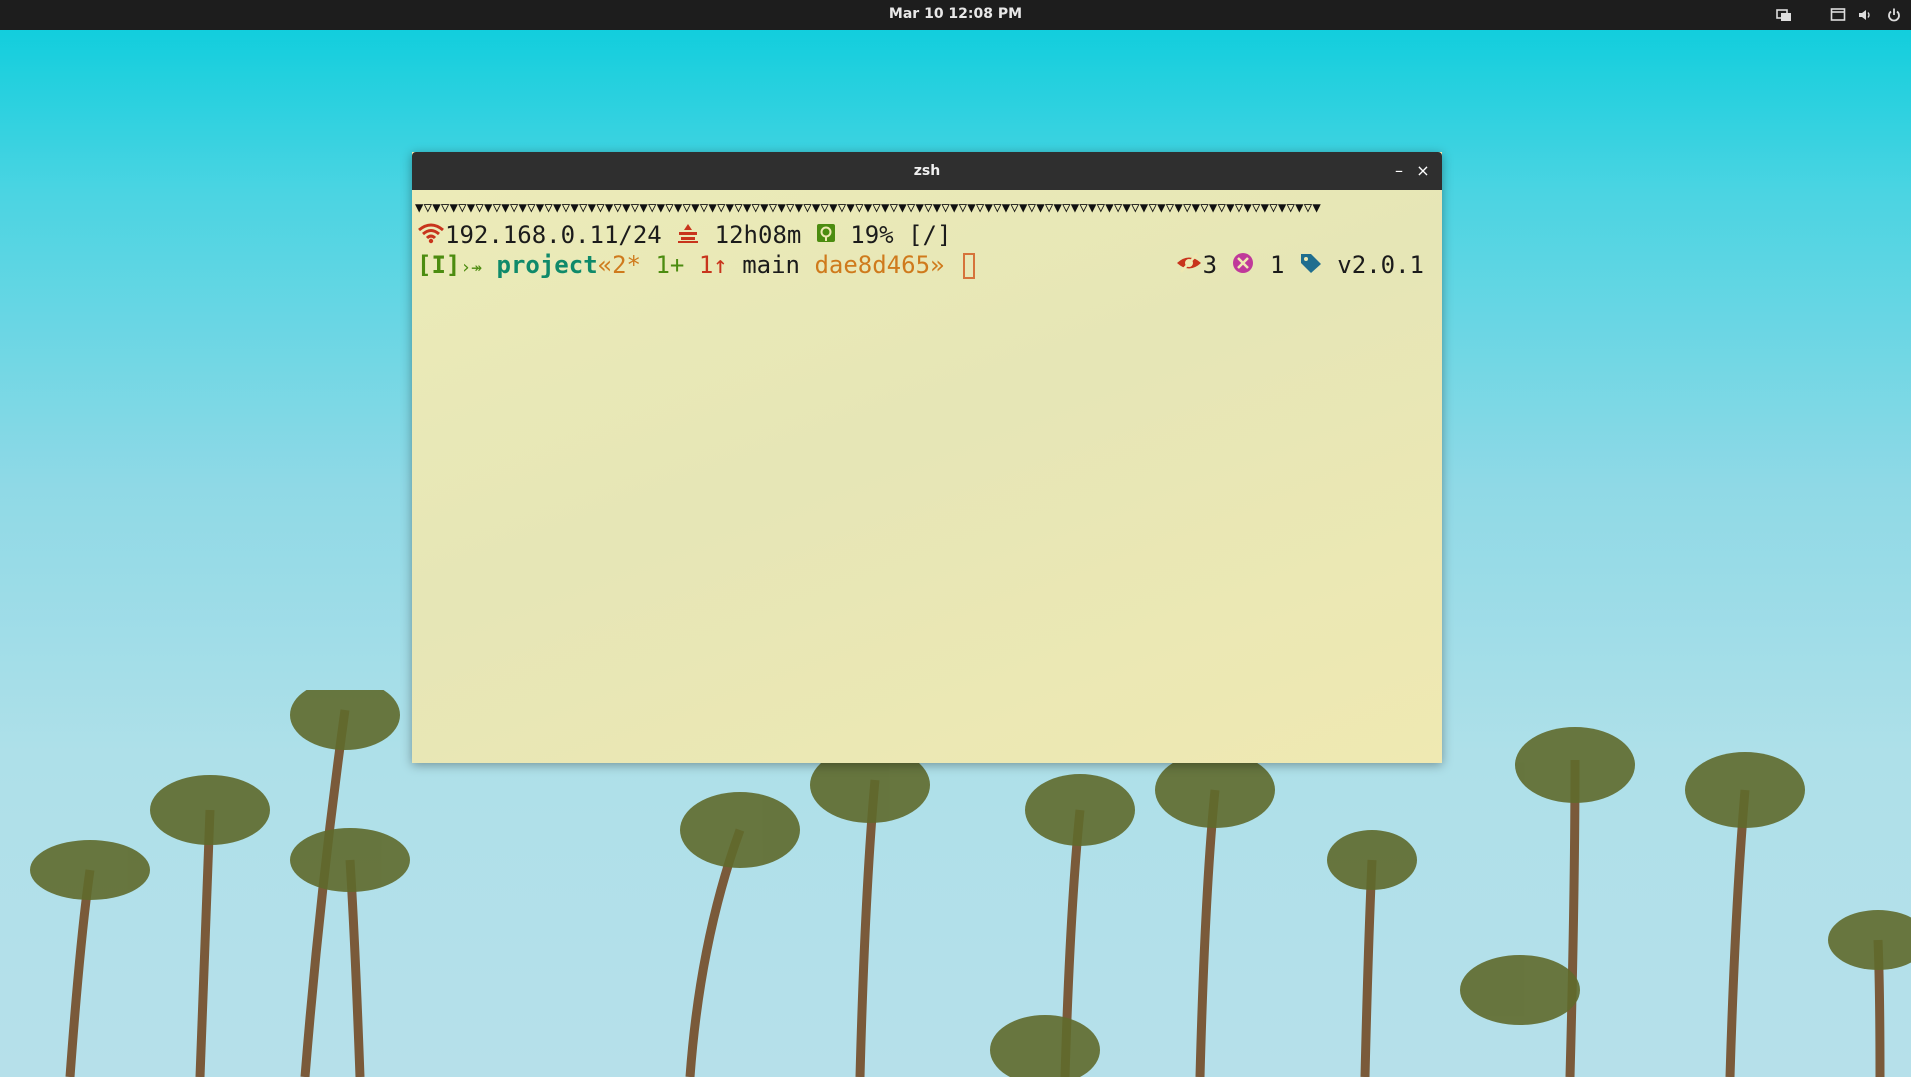  I want to click on window-titlebar: zsh – ×, so click(927, 171).